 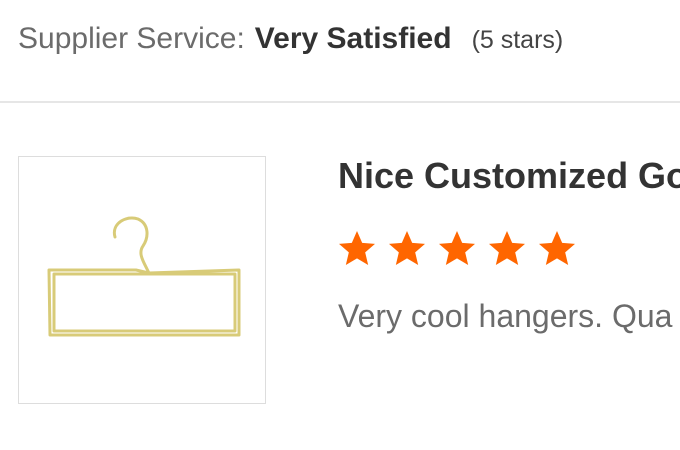 I want to click on review-title: Nice Customized Go, so click(x=509, y=175).